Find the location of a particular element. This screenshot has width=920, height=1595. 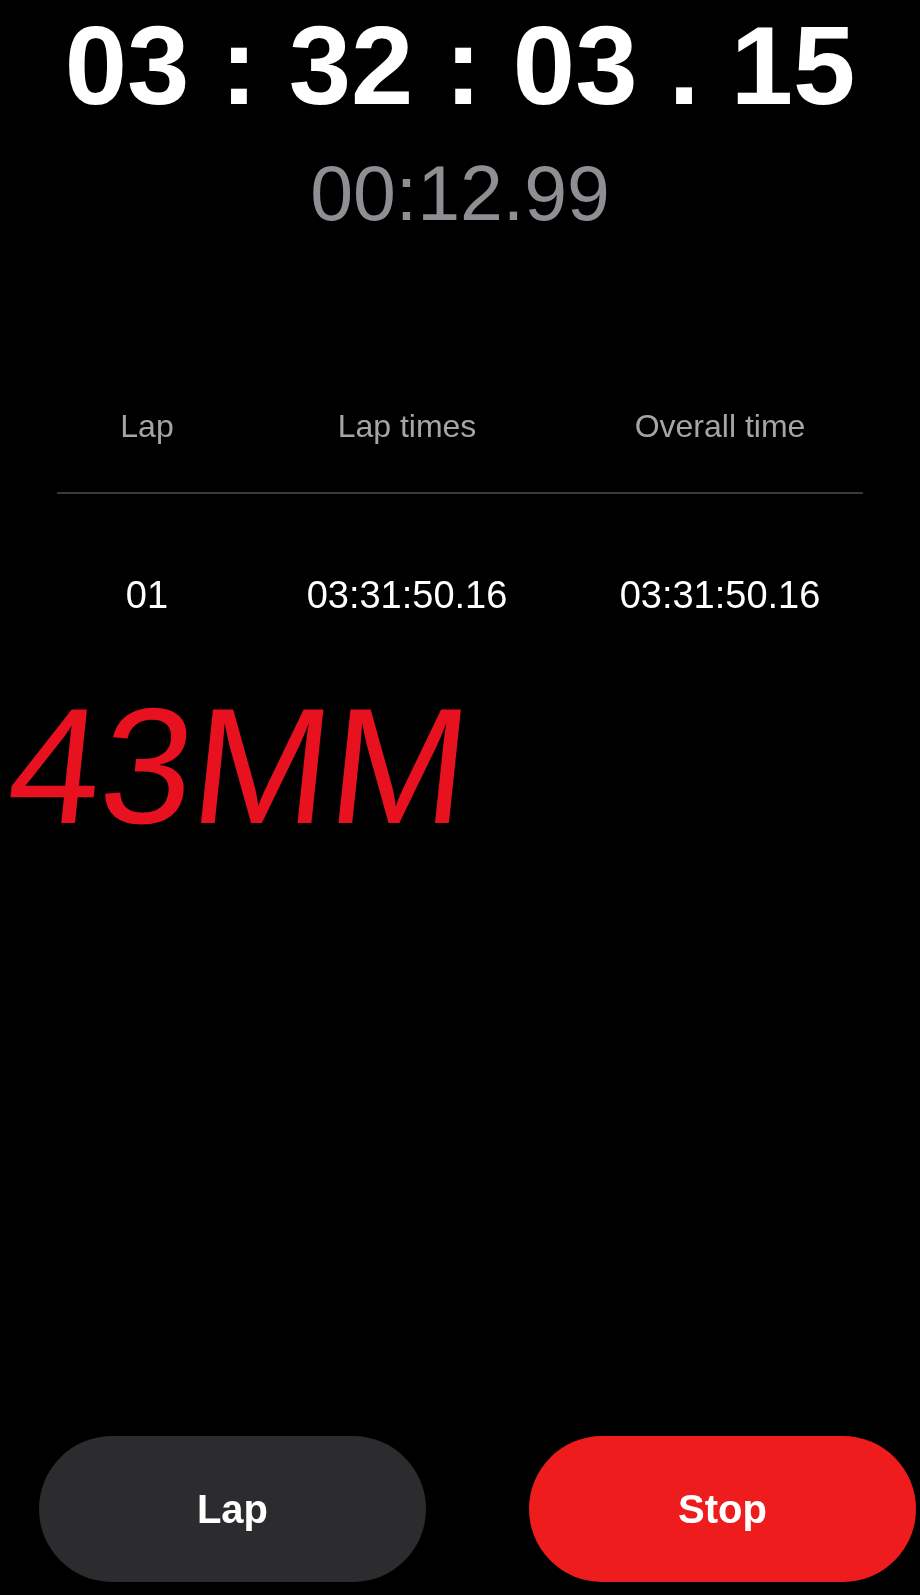

table-cell: 01 is located at coordinates (147, 595).